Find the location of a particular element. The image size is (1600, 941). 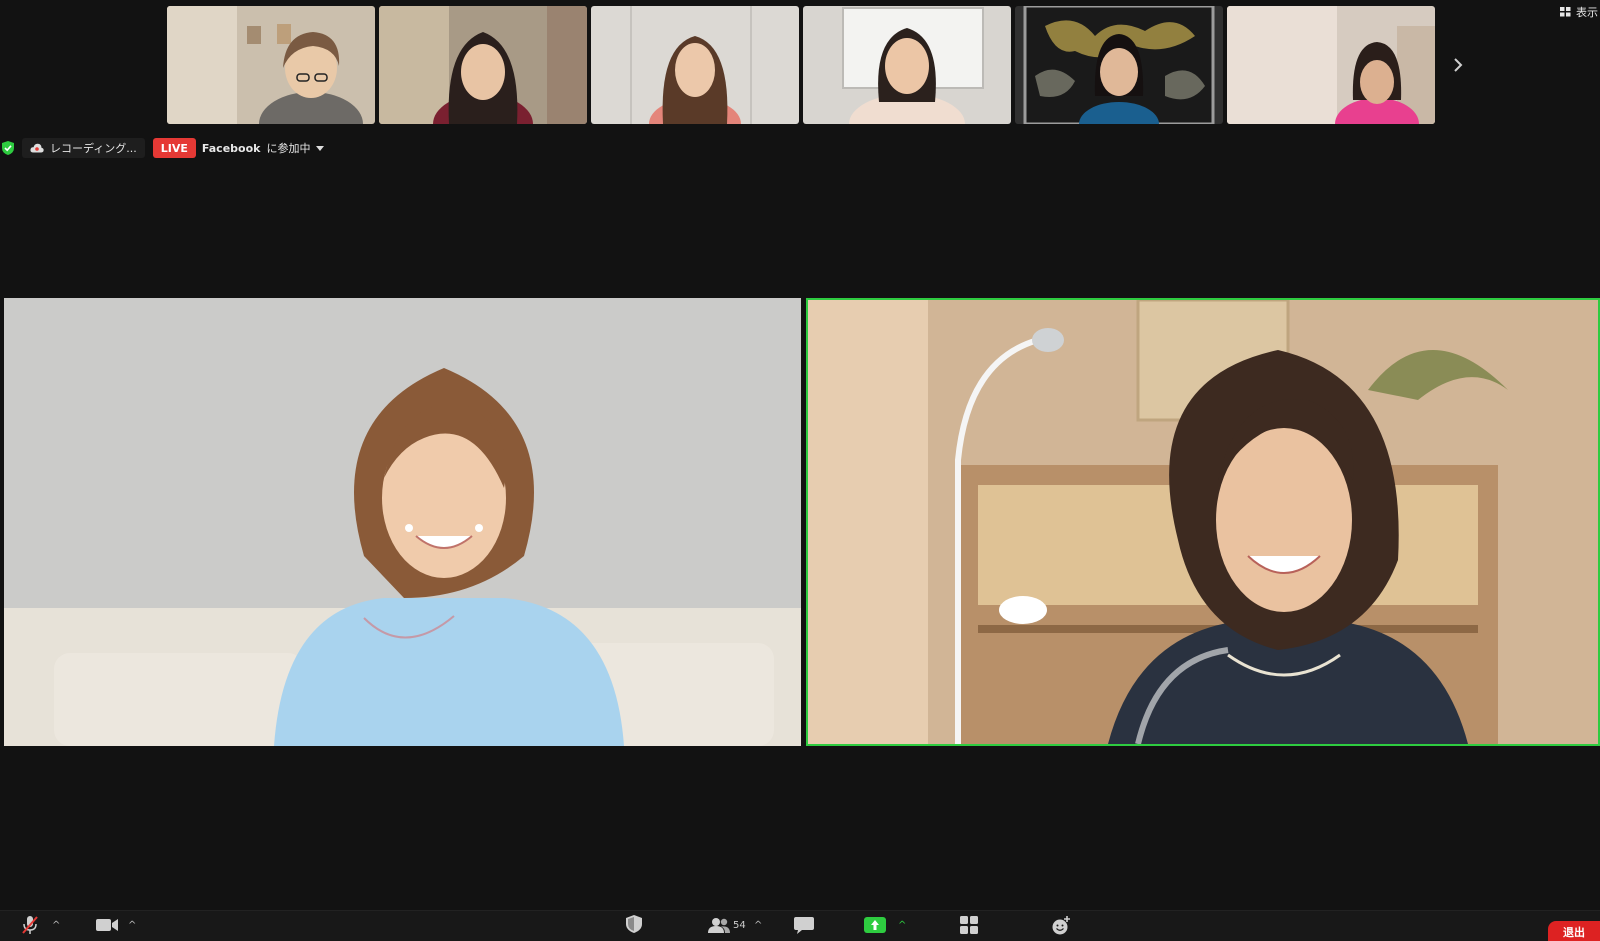

participants-options-button: ^ is located at coordinates (758, 925).